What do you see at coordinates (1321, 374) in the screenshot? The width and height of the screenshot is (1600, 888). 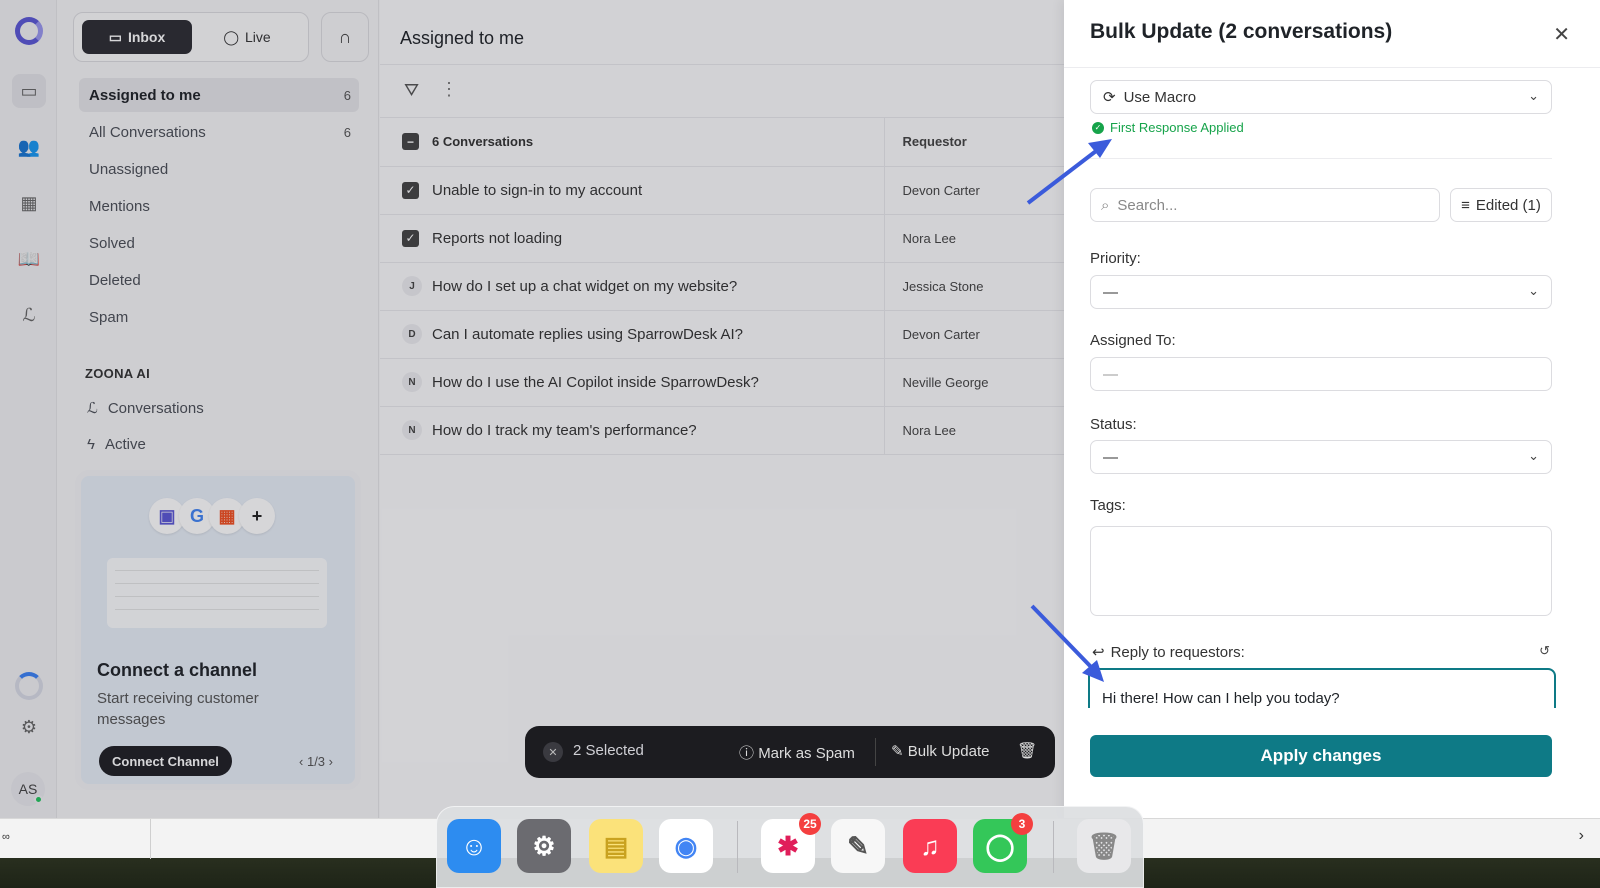 I see `assigned-to-input: —` at bounding box center [1321, 374].